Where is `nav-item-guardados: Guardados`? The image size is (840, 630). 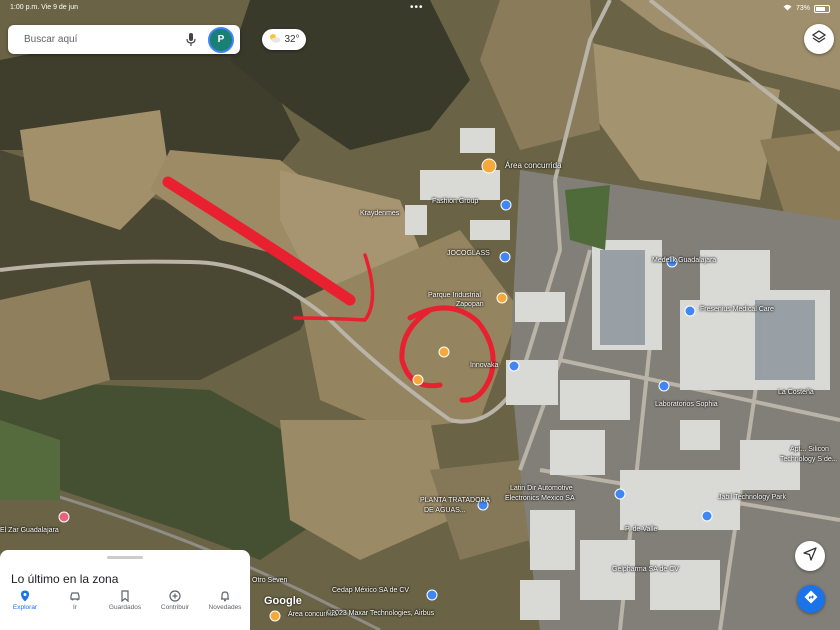
nav-item-guardados: Guardados is located at coordinates (125, 598).